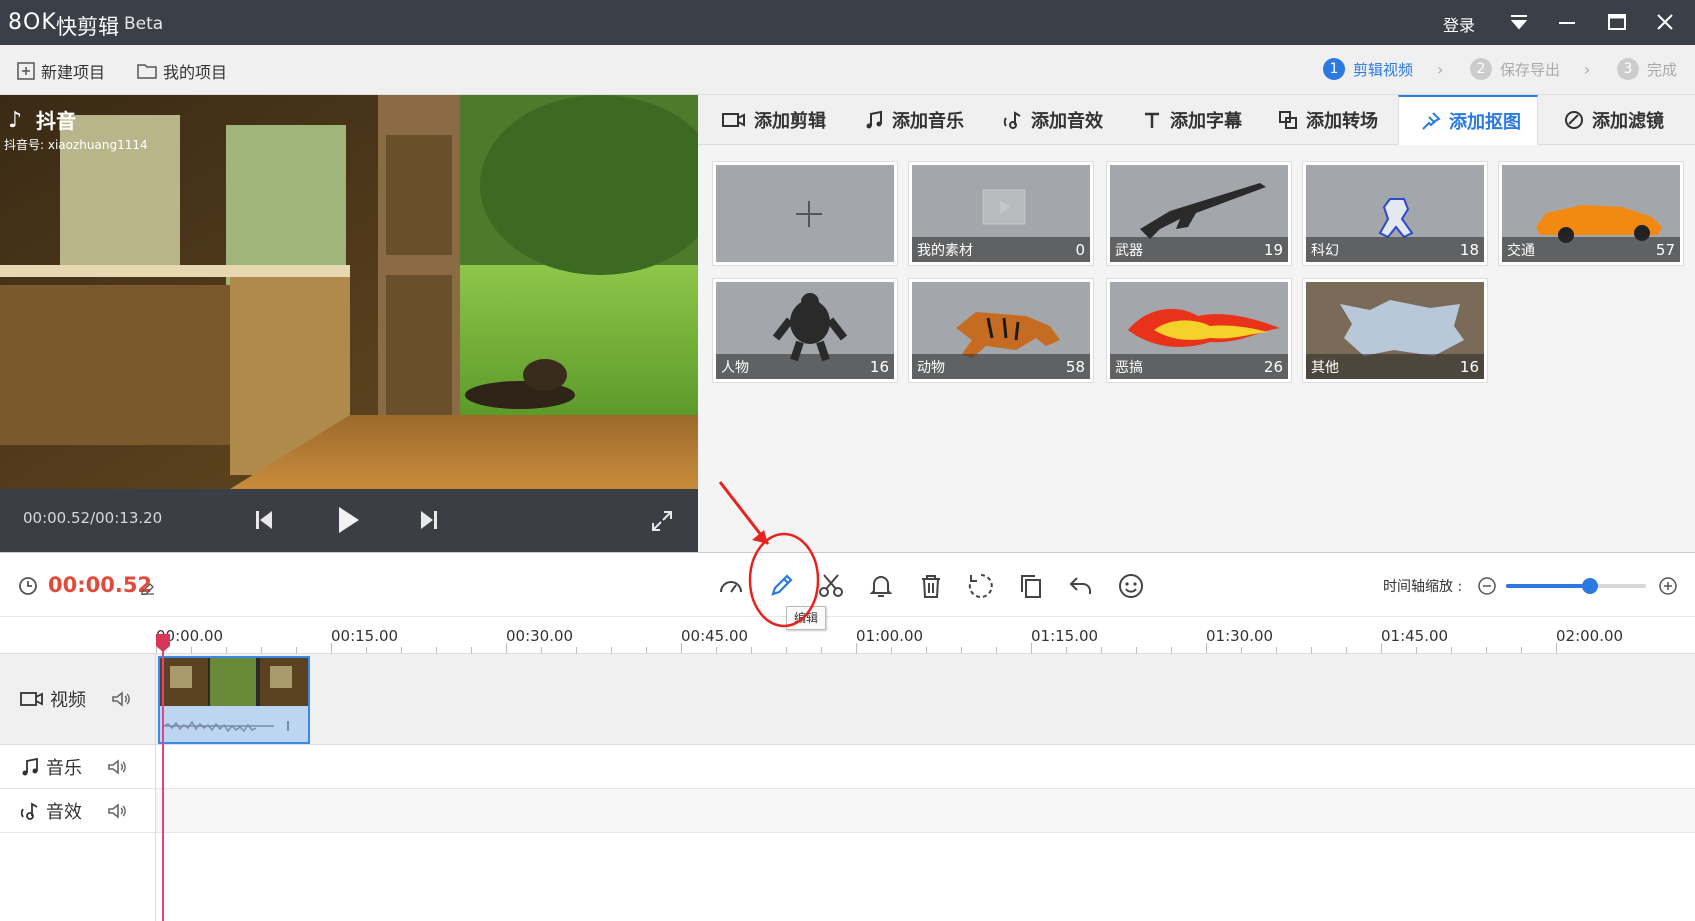 This screenshot has height=921, width=1695. Describe the element at coordinates (64, 768) in the screenshot. I see `track-label: 音乐` at that location.